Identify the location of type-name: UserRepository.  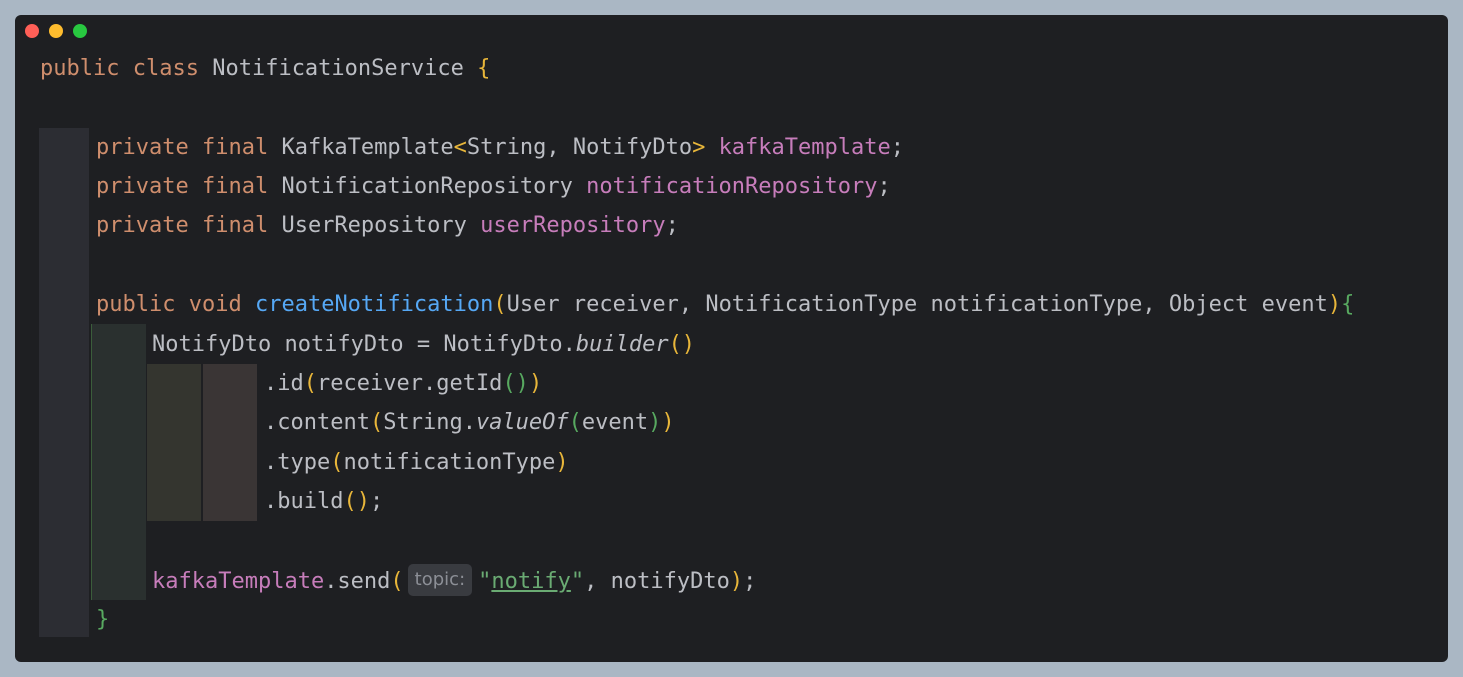
(374, 225).